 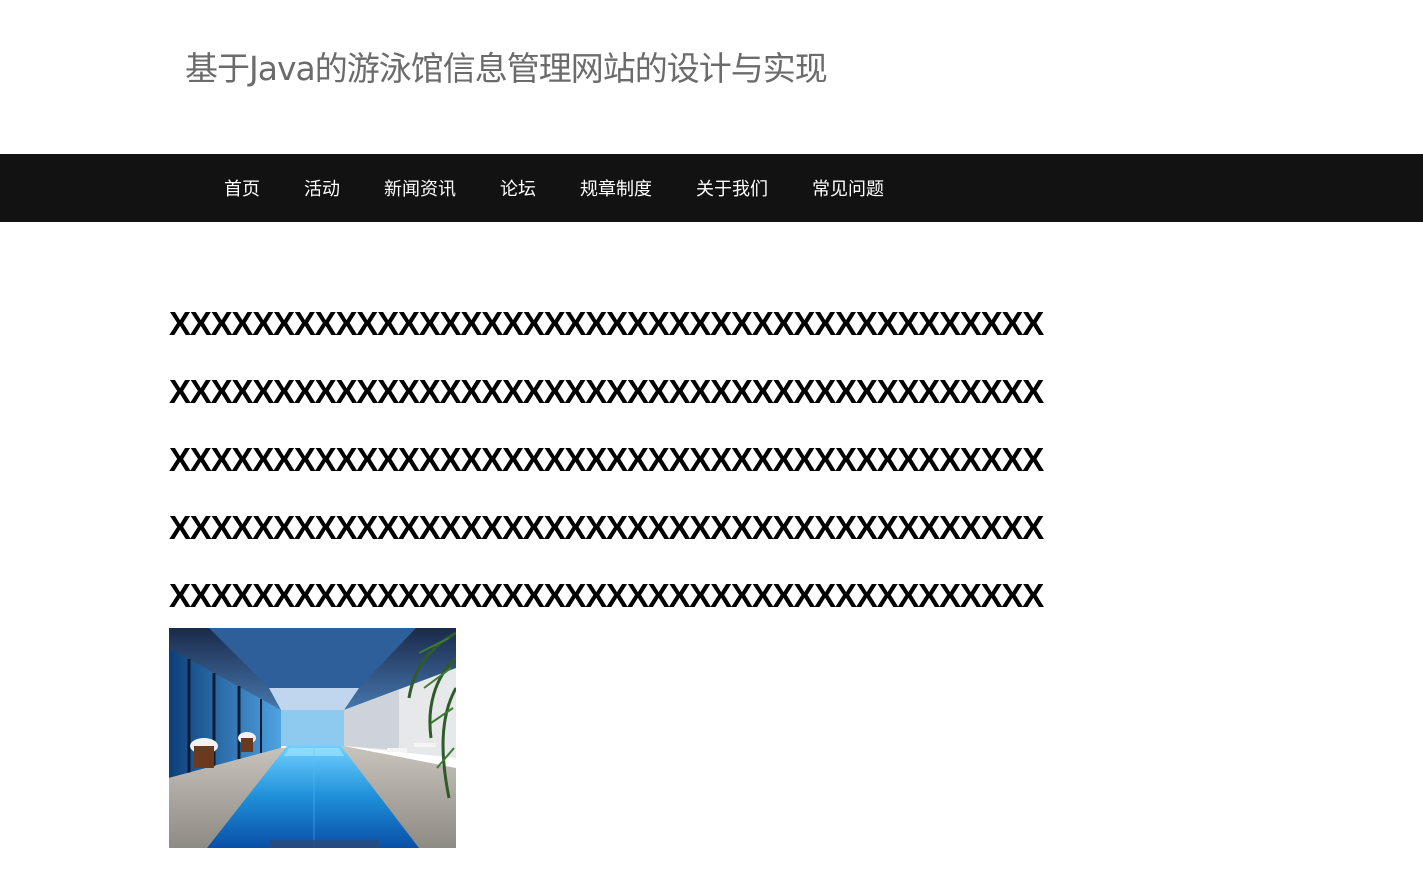 I want to click on nav-item-news: 新闻资讯, so click(x=420, y=188).